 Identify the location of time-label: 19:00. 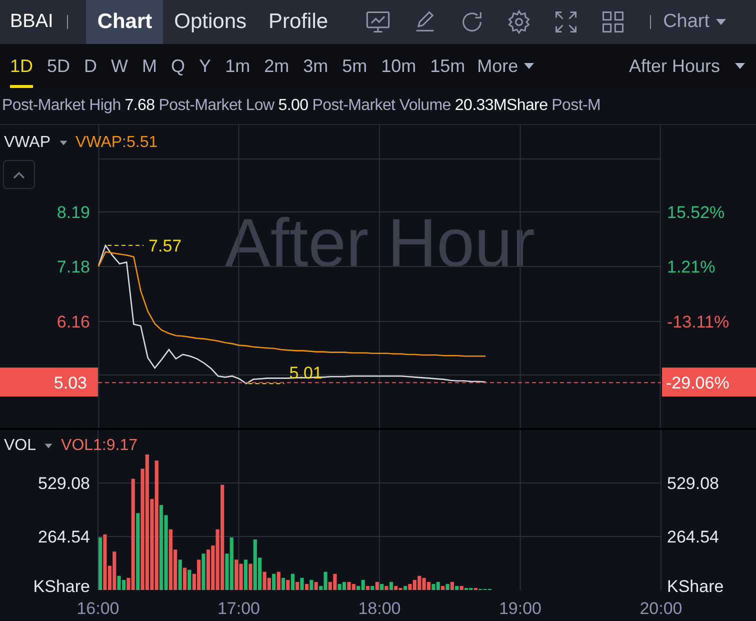
(520, 608).